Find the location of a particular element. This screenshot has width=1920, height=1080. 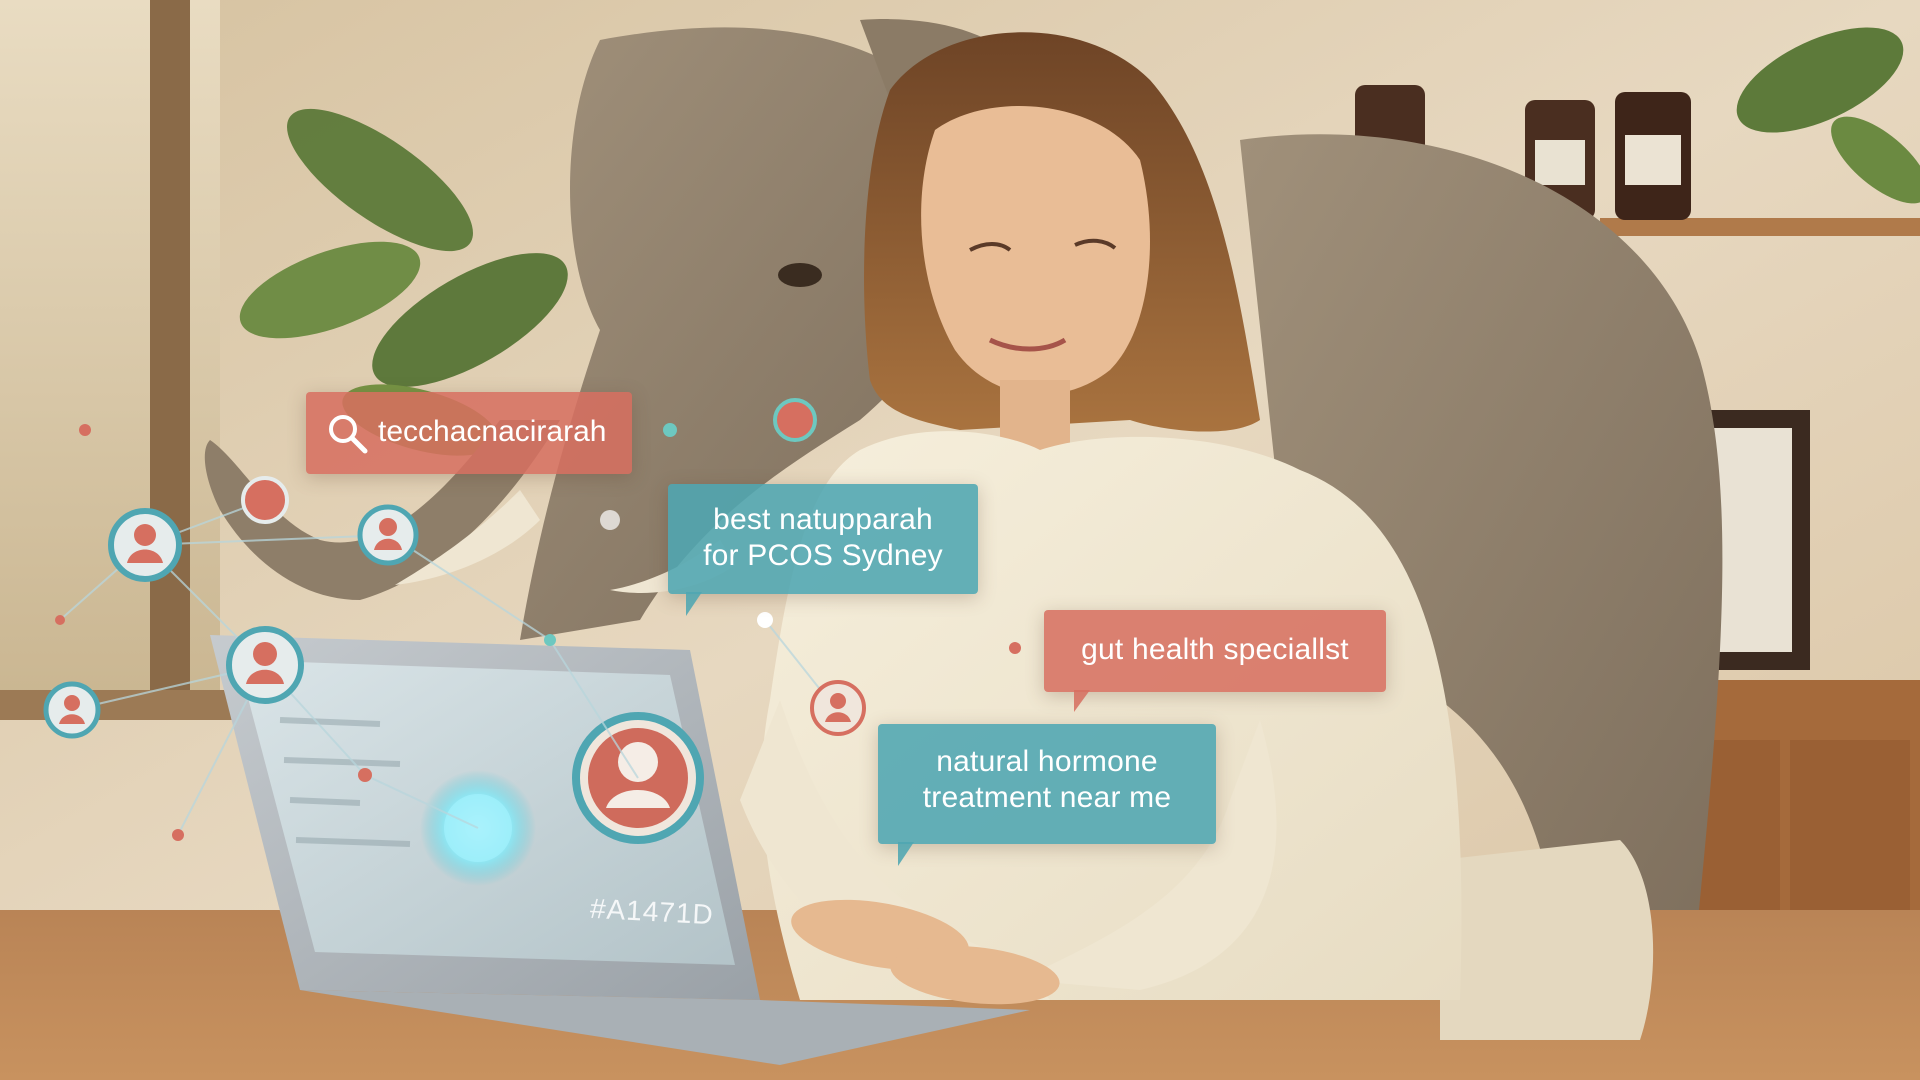

query-bubble-best: best natupparah for PCOS Sydney is located at coordinates (823, 550).